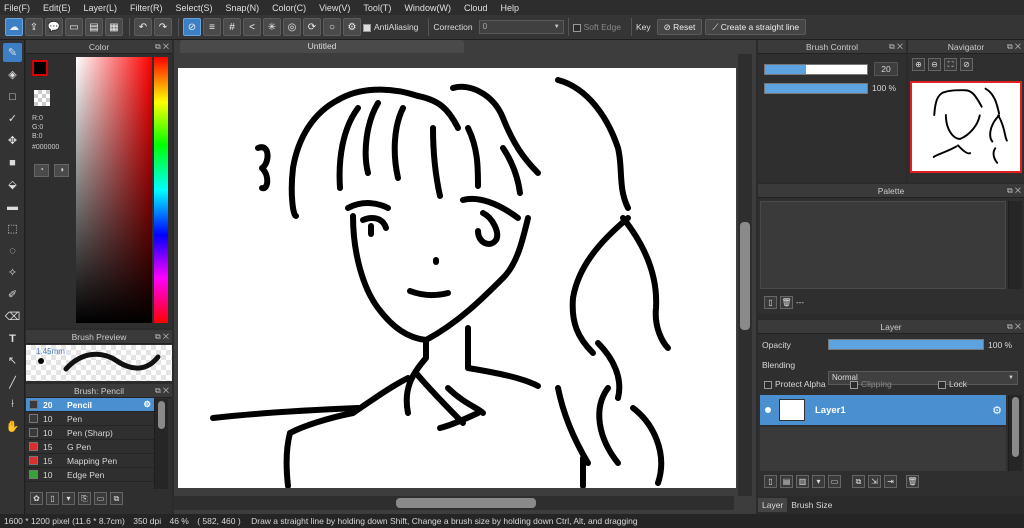 The image size is (1024, 528). I want to click on brush-item-pen-sharp: 10 Pen (Sharp), so click(90, 433).